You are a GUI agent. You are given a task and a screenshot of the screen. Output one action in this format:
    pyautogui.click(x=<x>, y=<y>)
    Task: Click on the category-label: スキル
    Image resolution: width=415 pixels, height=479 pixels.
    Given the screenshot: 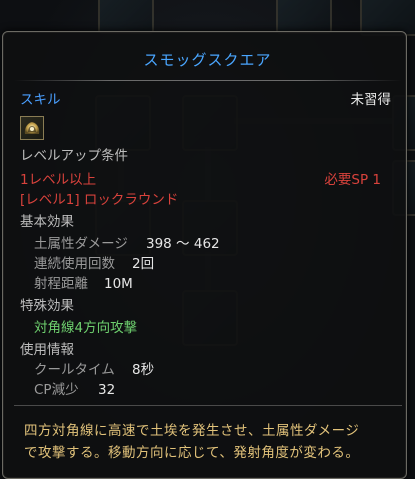 What is the action you would take?
    pyautogui.click(x=40, y=100)
    